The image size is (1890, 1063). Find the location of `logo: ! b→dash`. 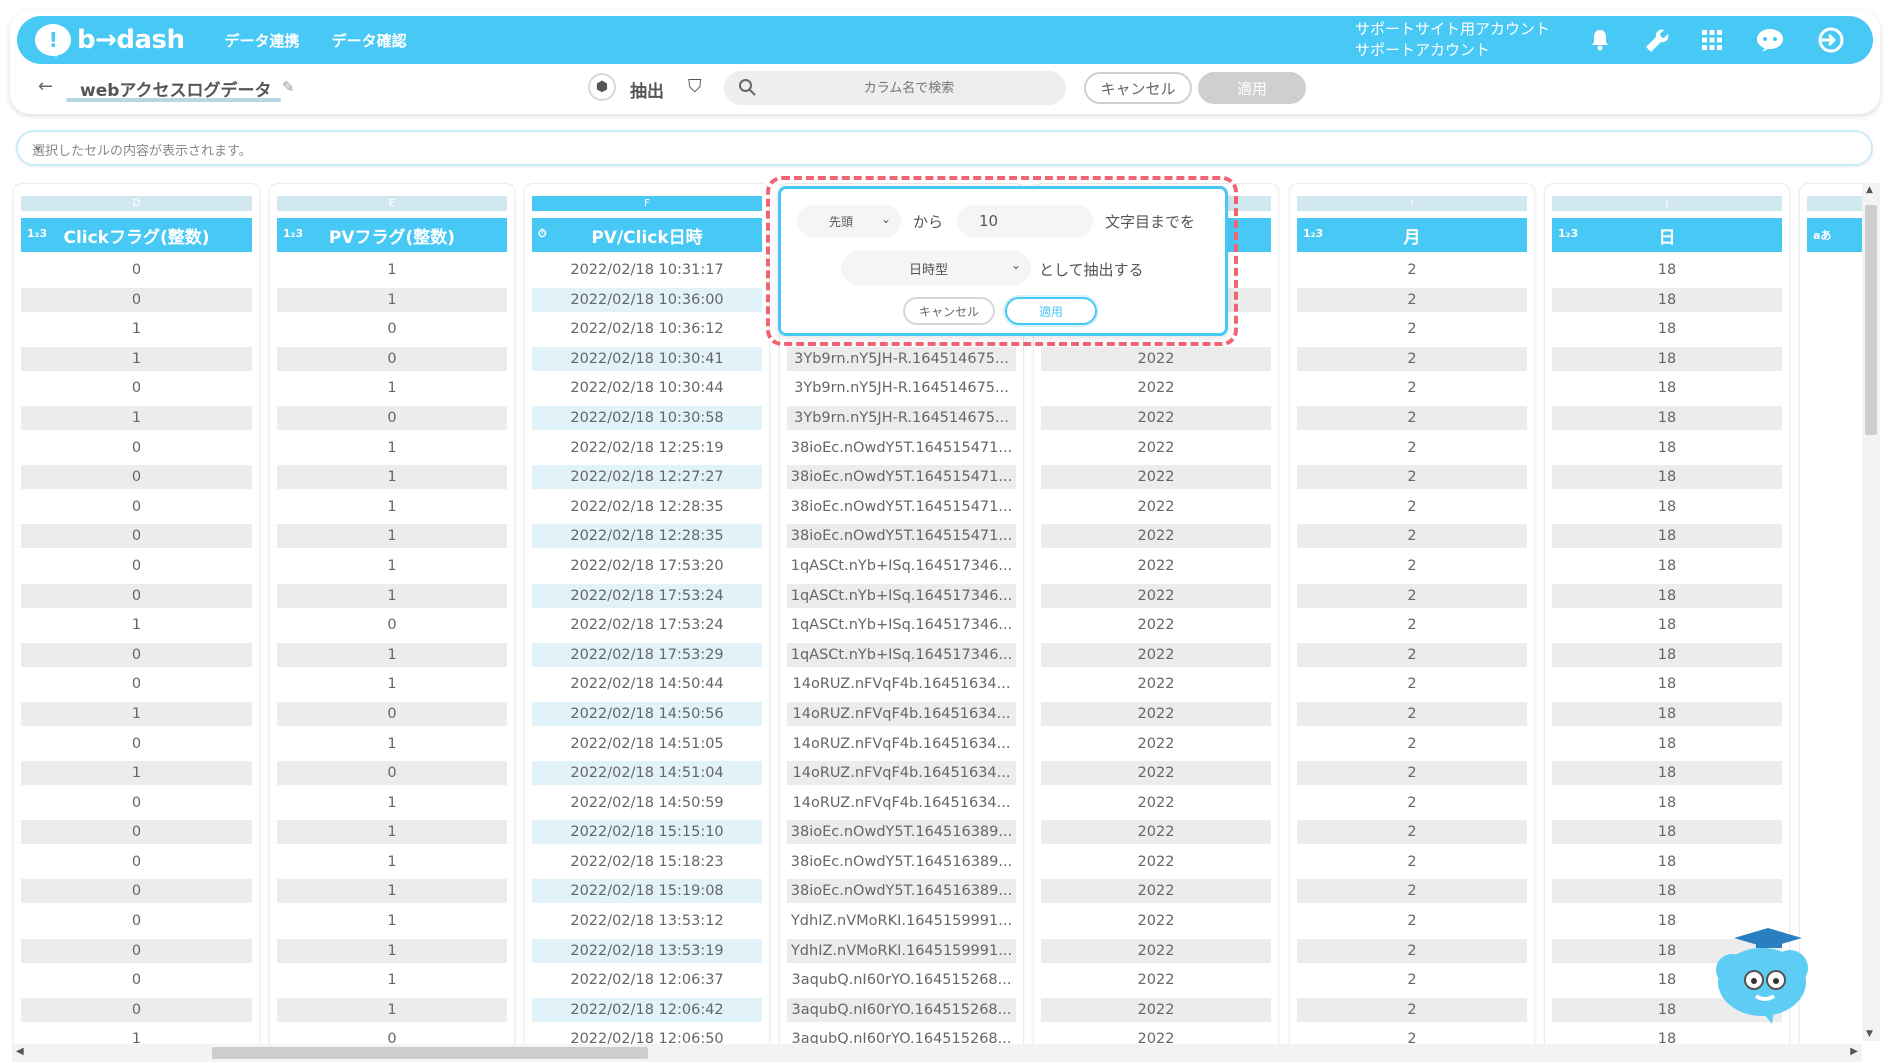

logo: ! b→dash is located at coordinates (110, 40).